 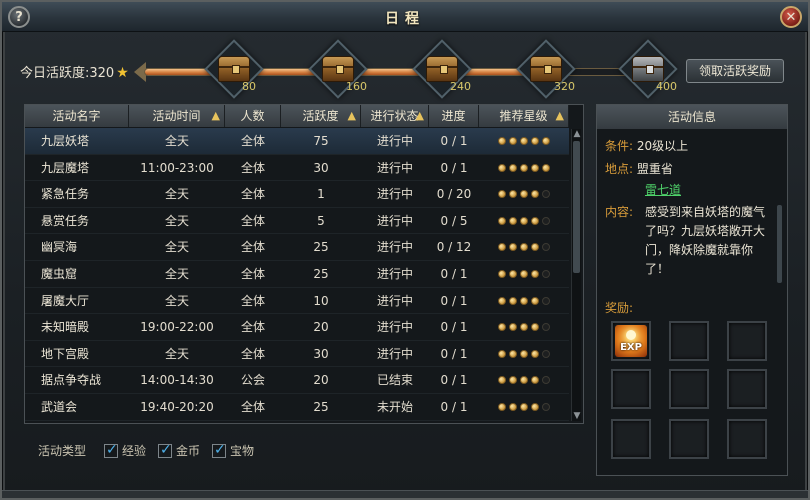 I want to click on claim-activity-reward-button: 领取活跃奖励, so click(x=735, y=71).